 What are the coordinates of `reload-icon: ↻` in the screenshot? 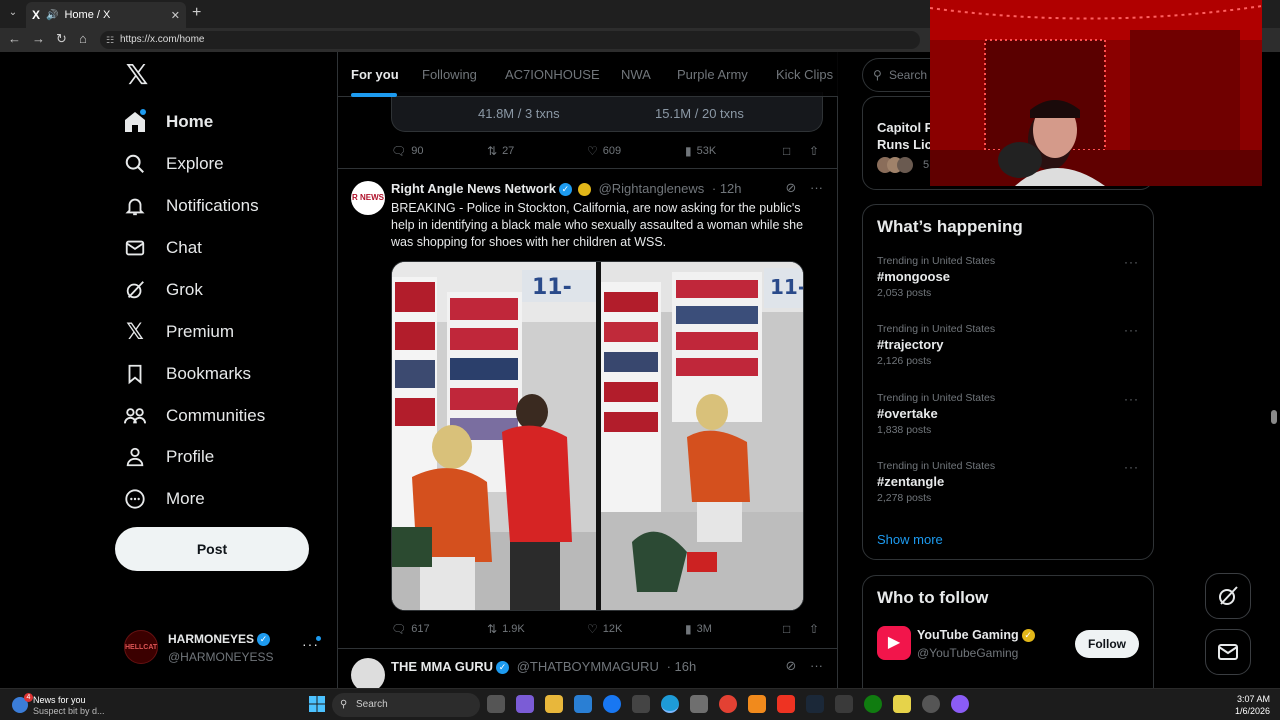 It's located at (61, 39).